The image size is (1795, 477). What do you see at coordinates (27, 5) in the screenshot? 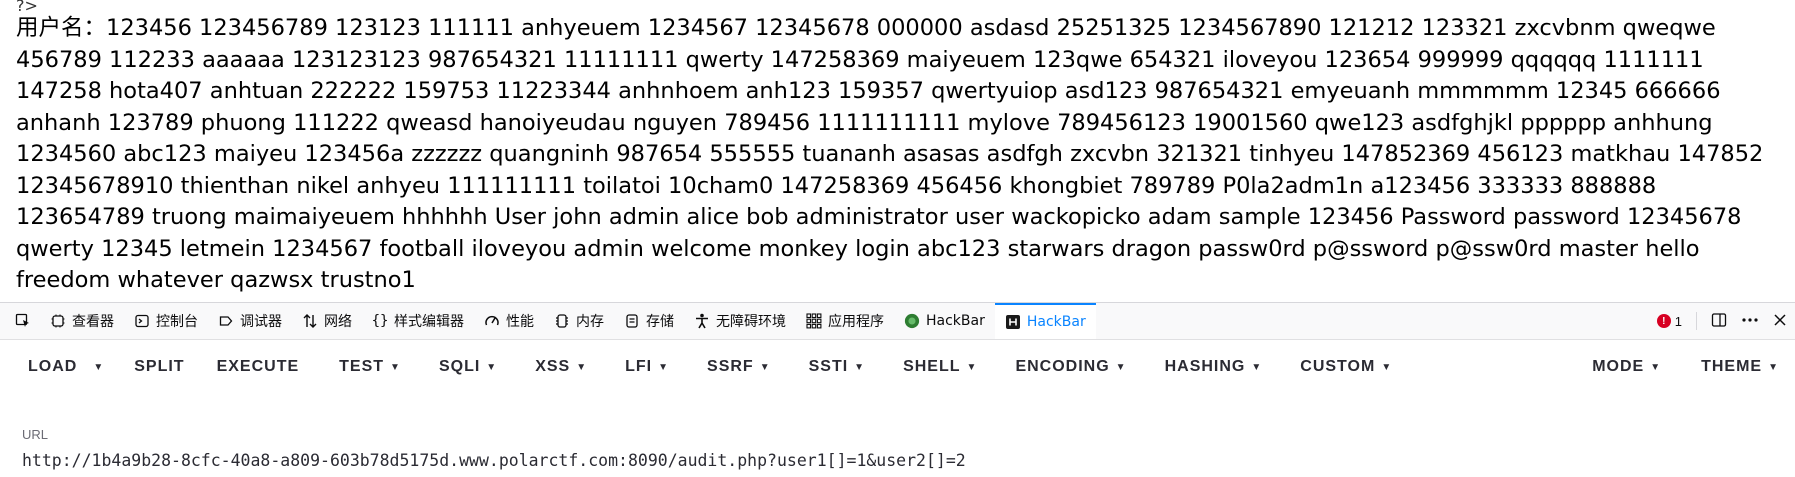
I see `partial-top-text: ?>` at bounding box center [27, 5].